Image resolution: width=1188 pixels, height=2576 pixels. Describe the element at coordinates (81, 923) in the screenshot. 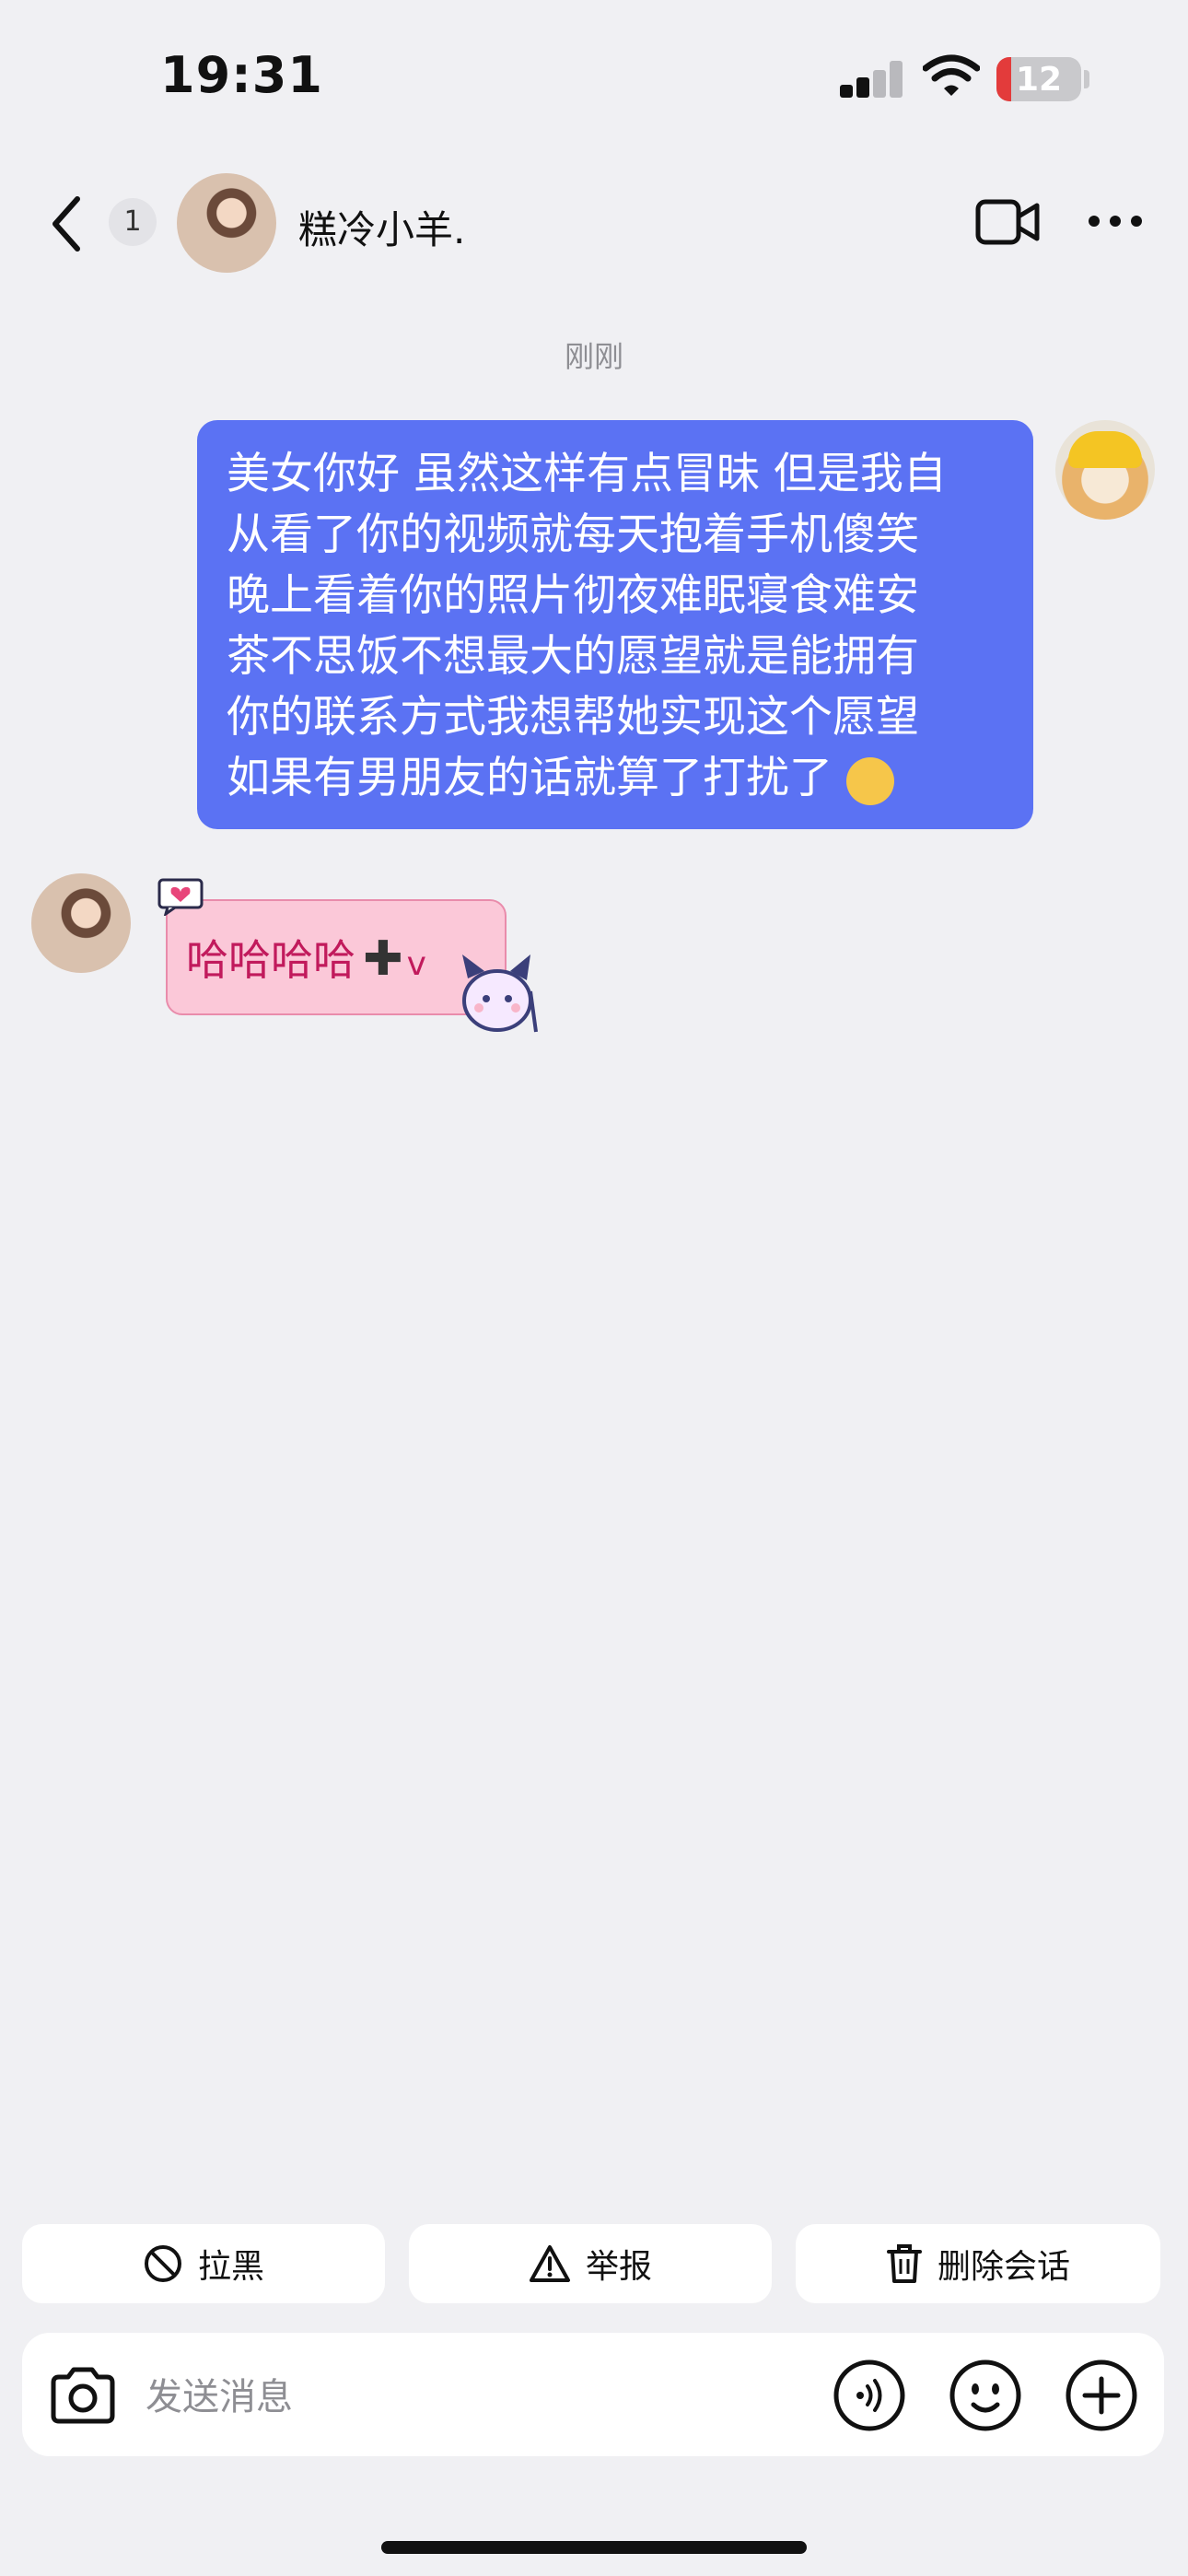

I see `contact-message-avatar` at that location.